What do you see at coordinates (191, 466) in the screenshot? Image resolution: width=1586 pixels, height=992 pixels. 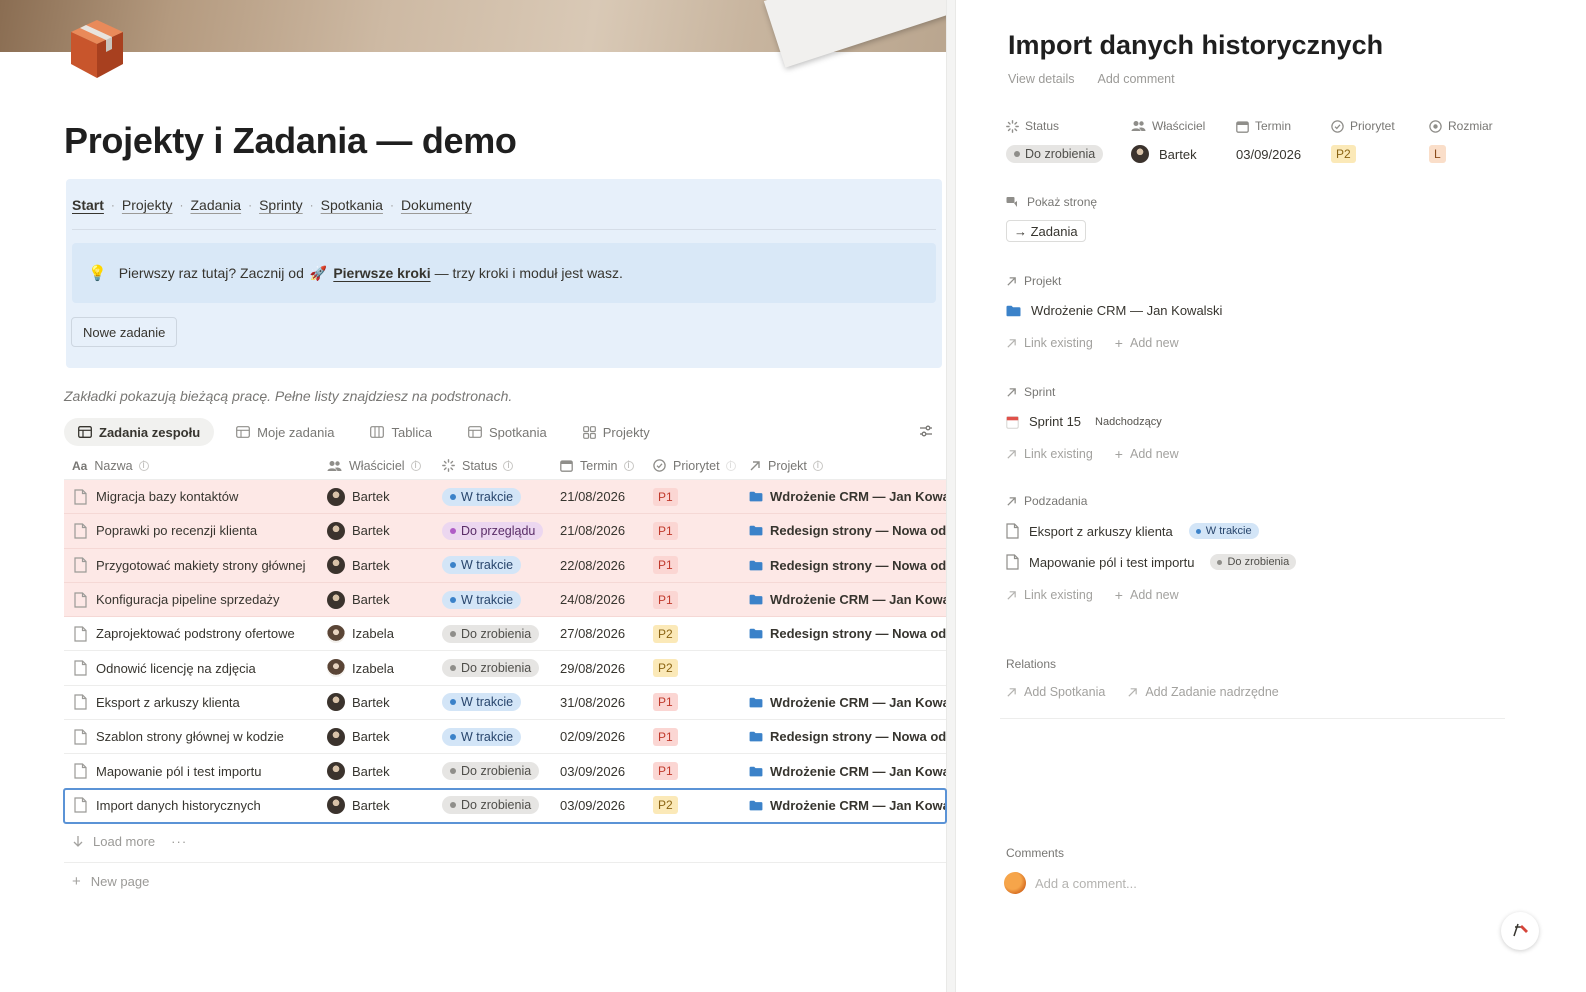 I see `column-header-name: Aa Nazwa i` at bounding box center [191, 466].